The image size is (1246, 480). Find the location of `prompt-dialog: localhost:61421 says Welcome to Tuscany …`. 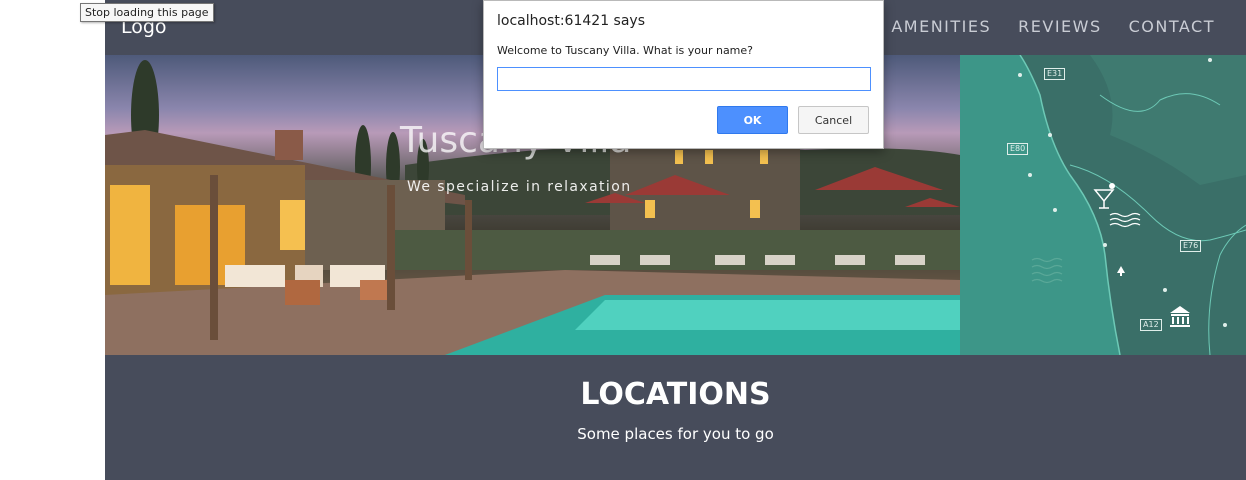

prompt-dialog: localhost:61421 says Welcome to Tuscany … is located at coordinates (683, 74).